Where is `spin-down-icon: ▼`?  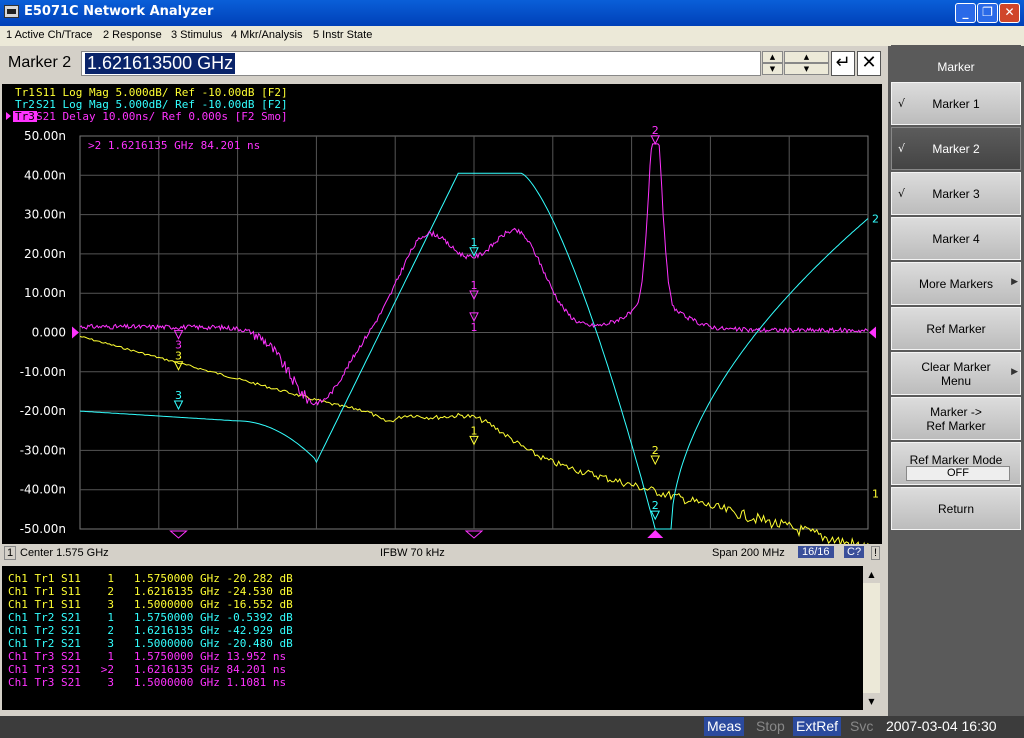 spin-down-icon: ▼ is located at coordinates (772, 69).